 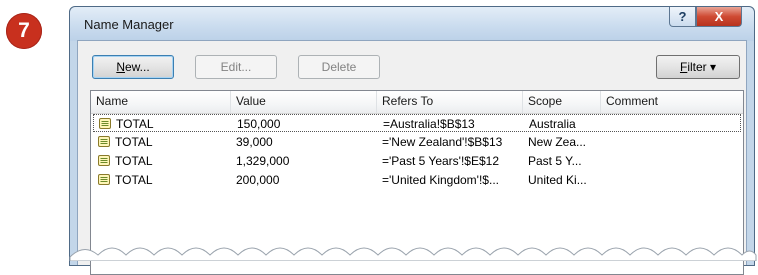 I want to click on torn-edge-decoration, so click(x=379, y=247).